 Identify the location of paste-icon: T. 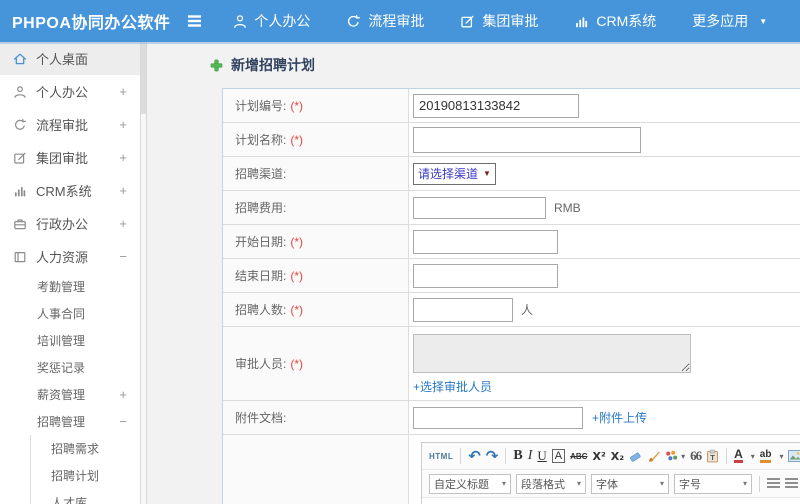
(712, 456).